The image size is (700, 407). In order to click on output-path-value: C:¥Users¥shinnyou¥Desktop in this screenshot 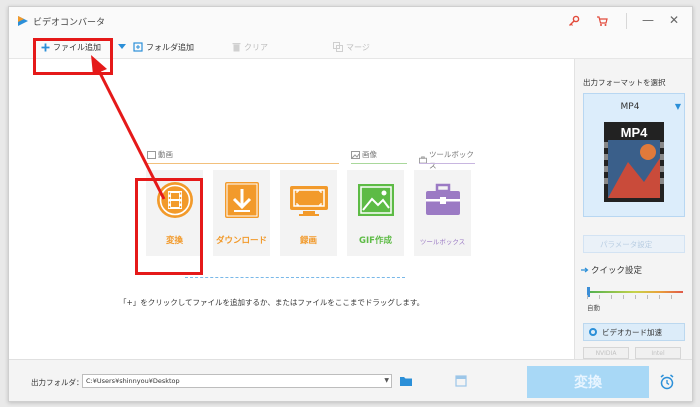, I will do `click(133, 381)`.